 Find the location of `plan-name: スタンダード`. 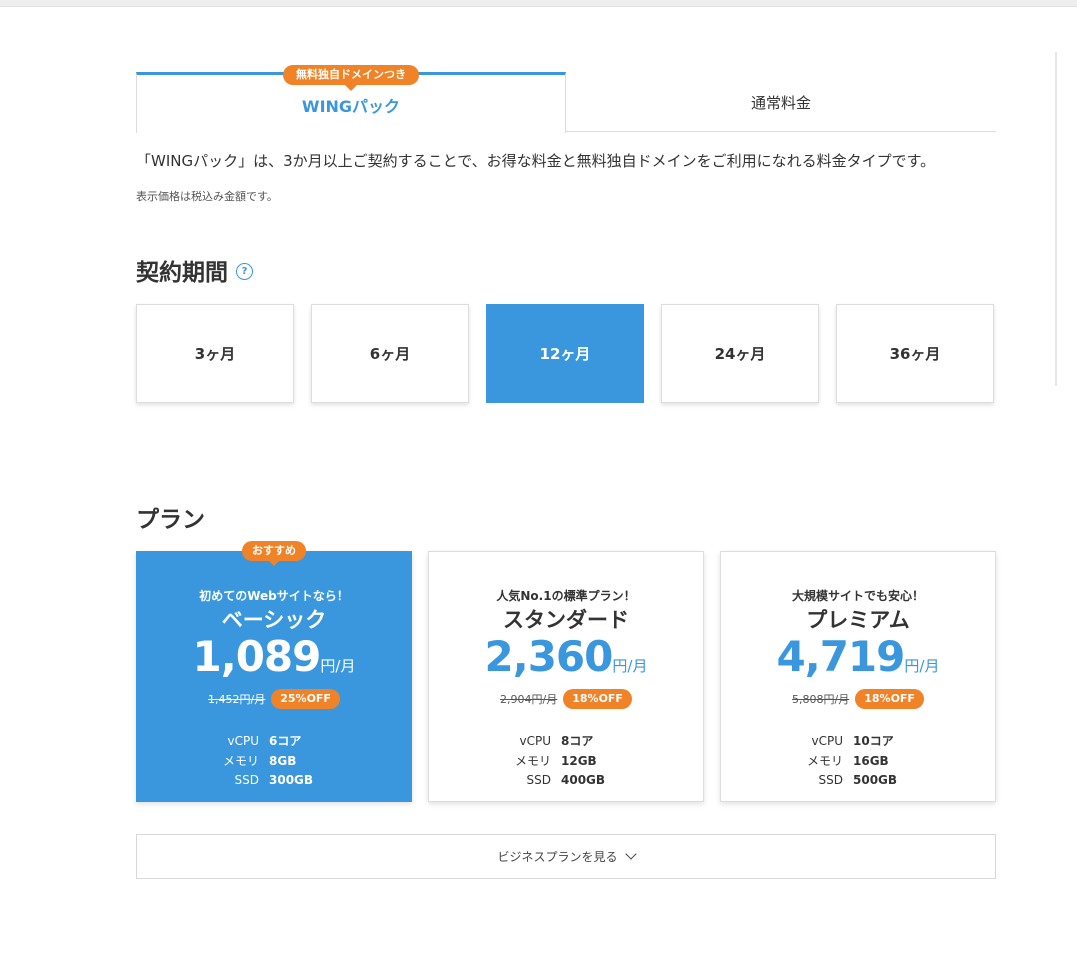

plan-name: スタンダード is located at coordinates (566, 620).